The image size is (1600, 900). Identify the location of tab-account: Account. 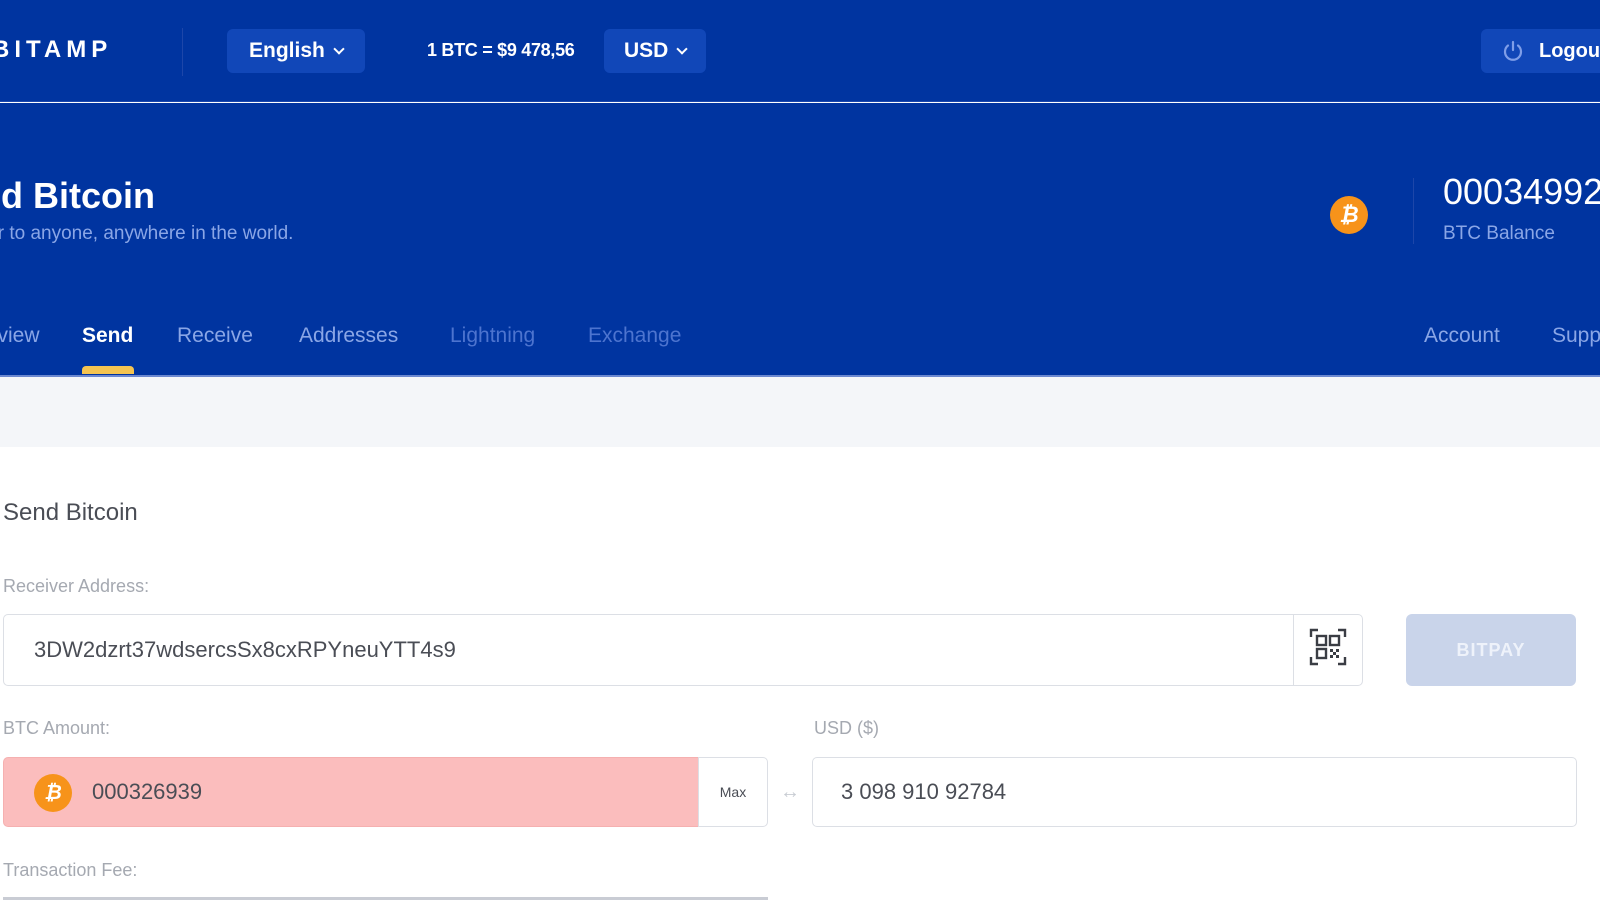
(1462, 336).